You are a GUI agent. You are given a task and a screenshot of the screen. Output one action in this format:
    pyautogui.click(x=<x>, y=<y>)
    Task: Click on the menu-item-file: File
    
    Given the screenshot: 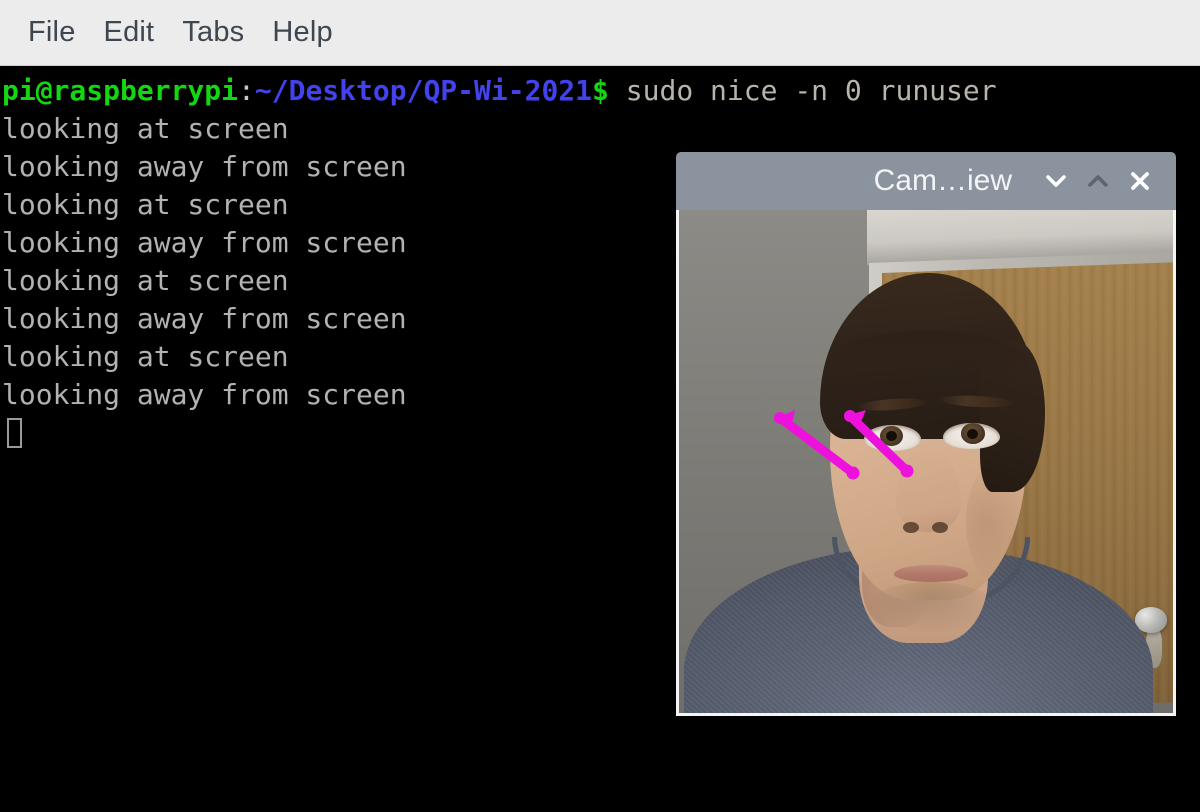 What is the action you would take?
    pyautogui.click(x=52, y=32)
    